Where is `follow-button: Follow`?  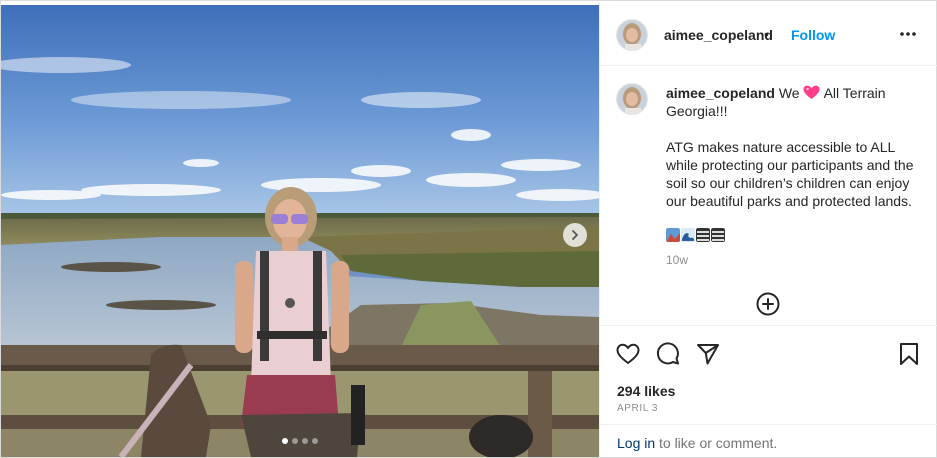 follow-button: Follow is located at coordinates (813, 35).